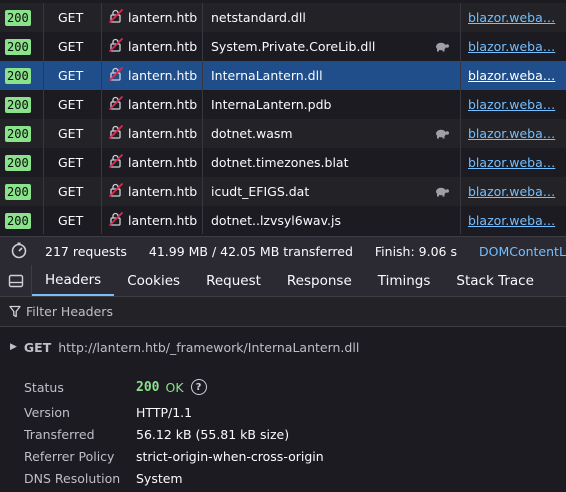  I want to click on file-name: netstandard.dll, so click(258, 17).